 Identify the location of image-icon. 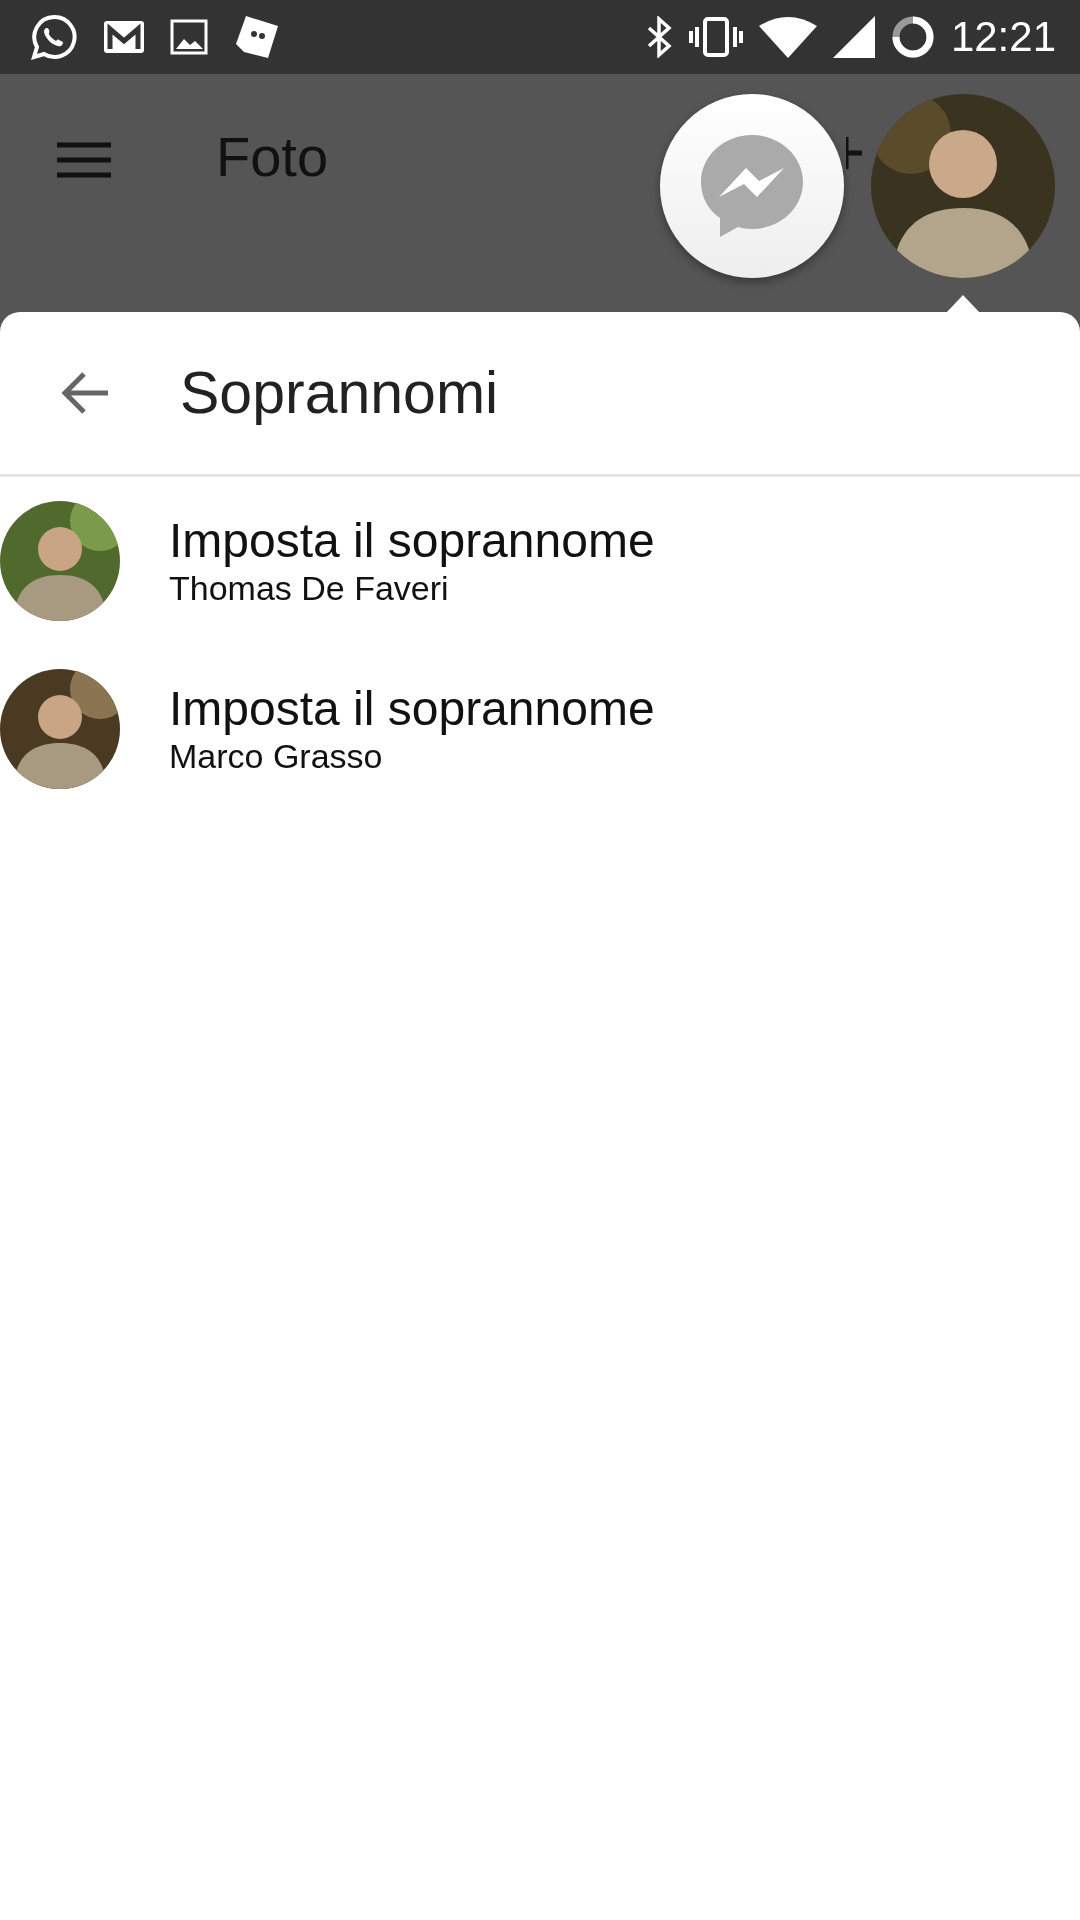
(189, 37).